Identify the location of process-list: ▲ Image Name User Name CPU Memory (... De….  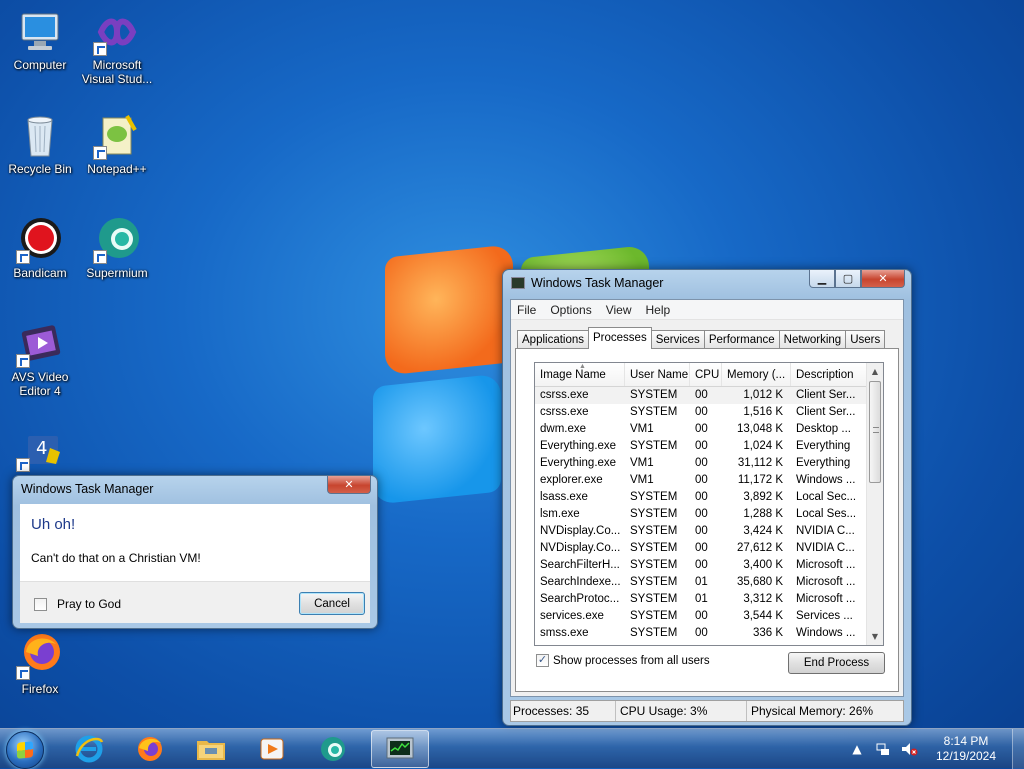
(709, 504).